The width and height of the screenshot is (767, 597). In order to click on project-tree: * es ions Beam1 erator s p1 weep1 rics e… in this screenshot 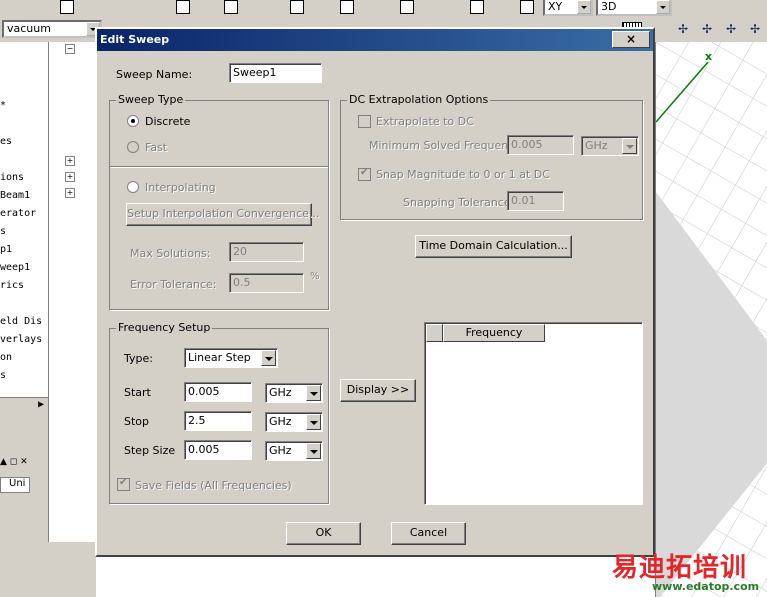, I will do `click(24, 228)`.